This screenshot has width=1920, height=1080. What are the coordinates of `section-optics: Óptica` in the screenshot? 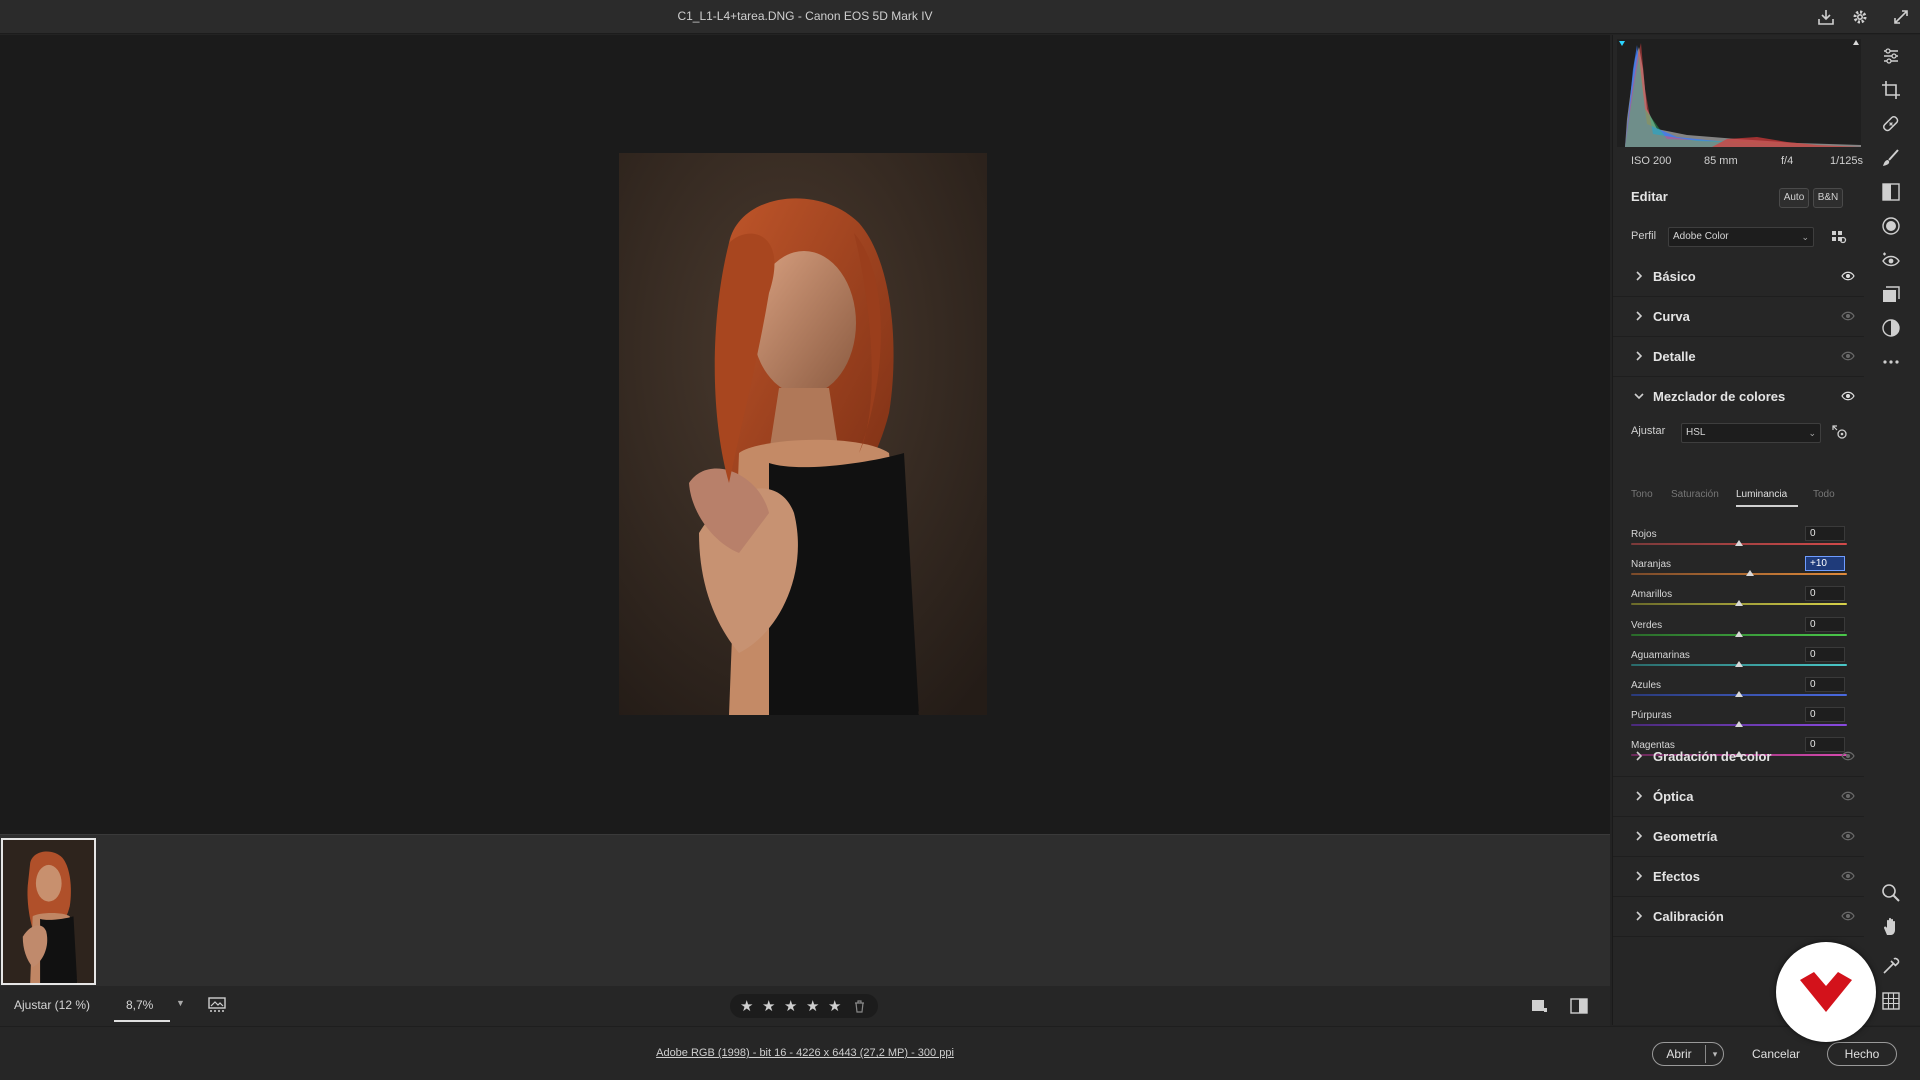 It's located at (1739, 797).